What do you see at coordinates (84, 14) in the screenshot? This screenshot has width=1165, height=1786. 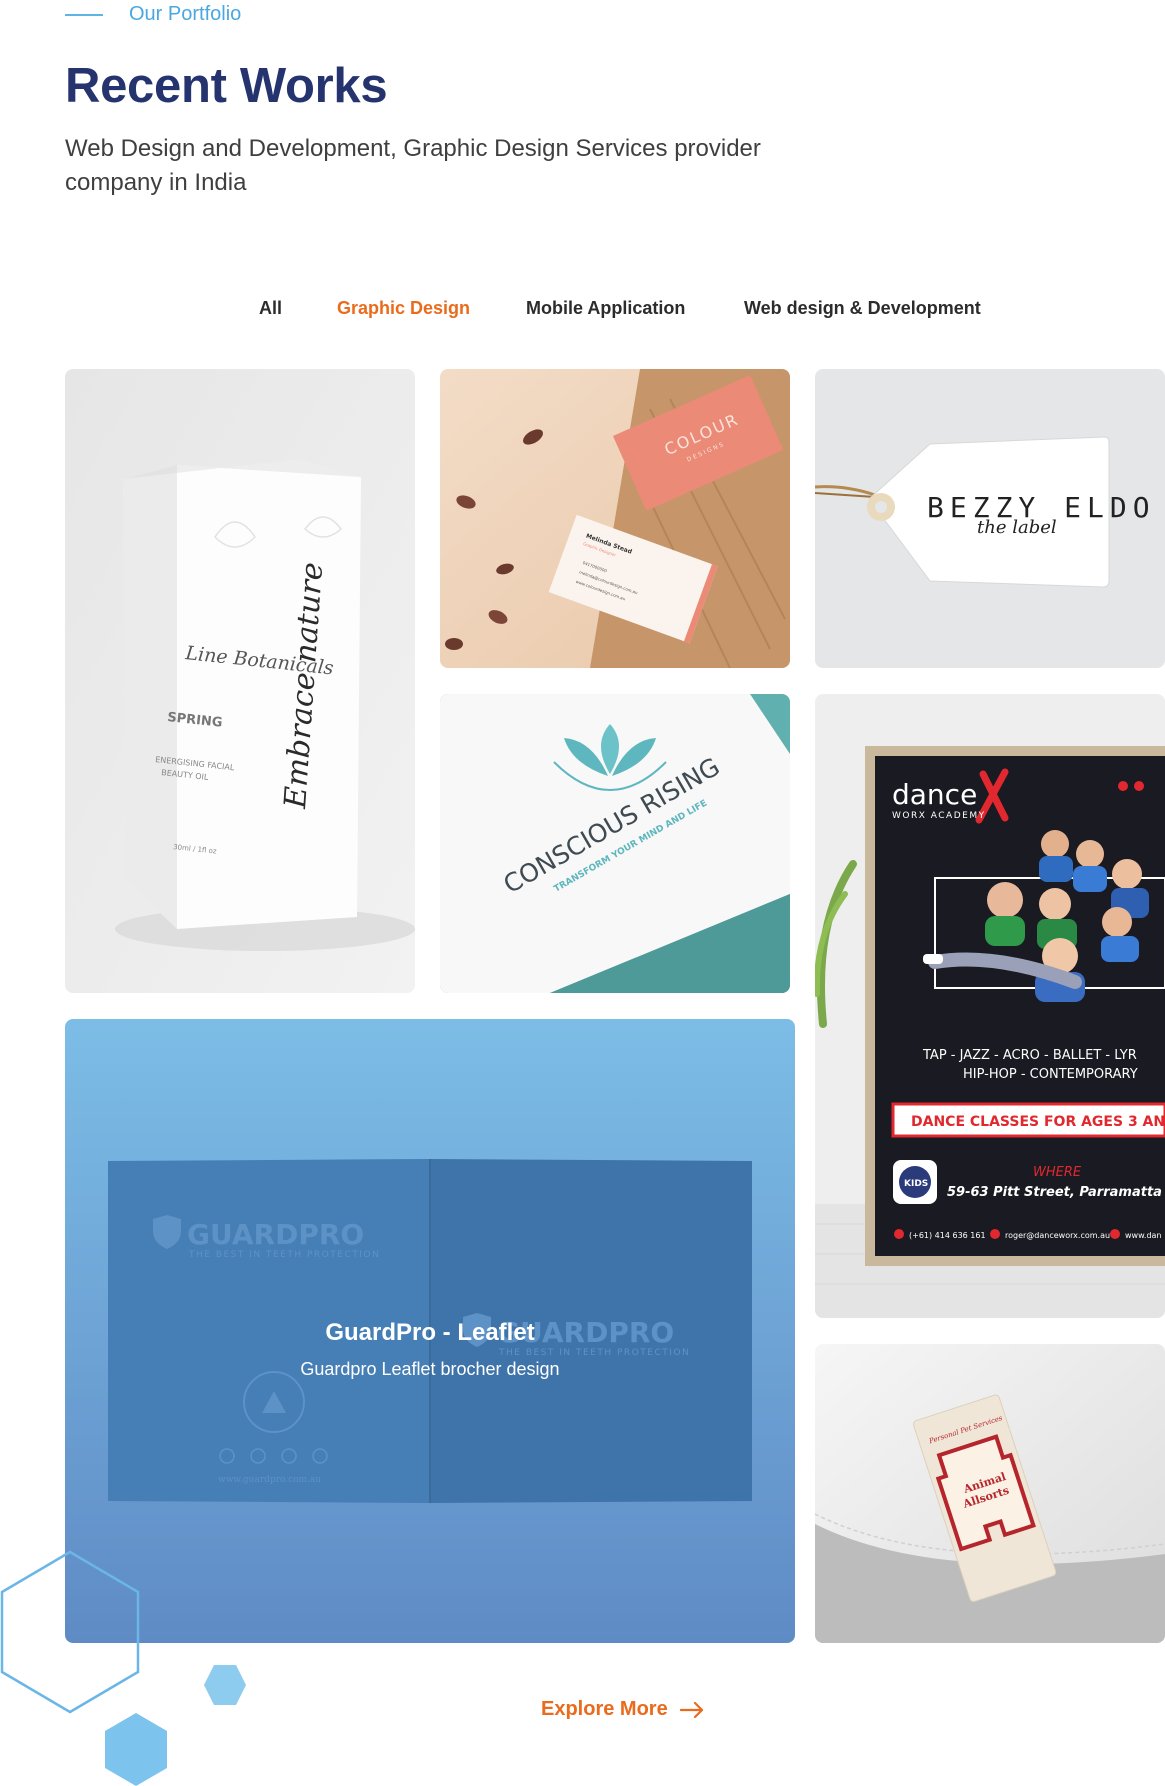 I see `eyebrow-line` at bounding box center [84, 14].